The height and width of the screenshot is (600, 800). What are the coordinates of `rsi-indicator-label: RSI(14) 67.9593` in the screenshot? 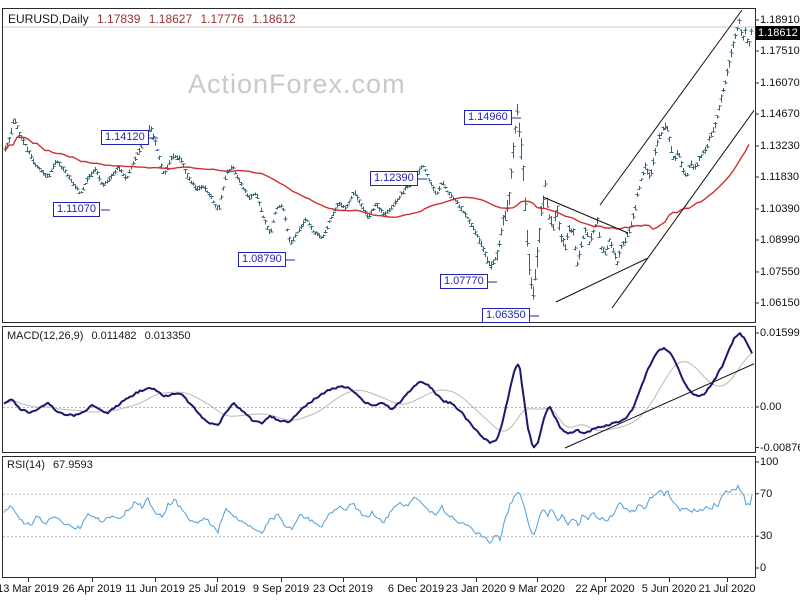 It's located at (50, 465).